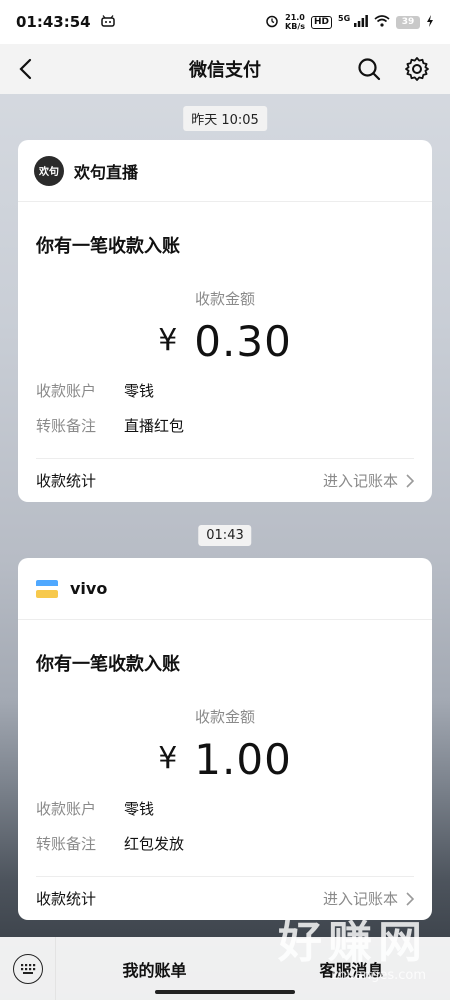 The width and height of the screenshot is (450, 1000). What do you see at coordinates (225, 69) in the screenshot?
I see `app-header: 微信支付` at bounding box center [225, 69].